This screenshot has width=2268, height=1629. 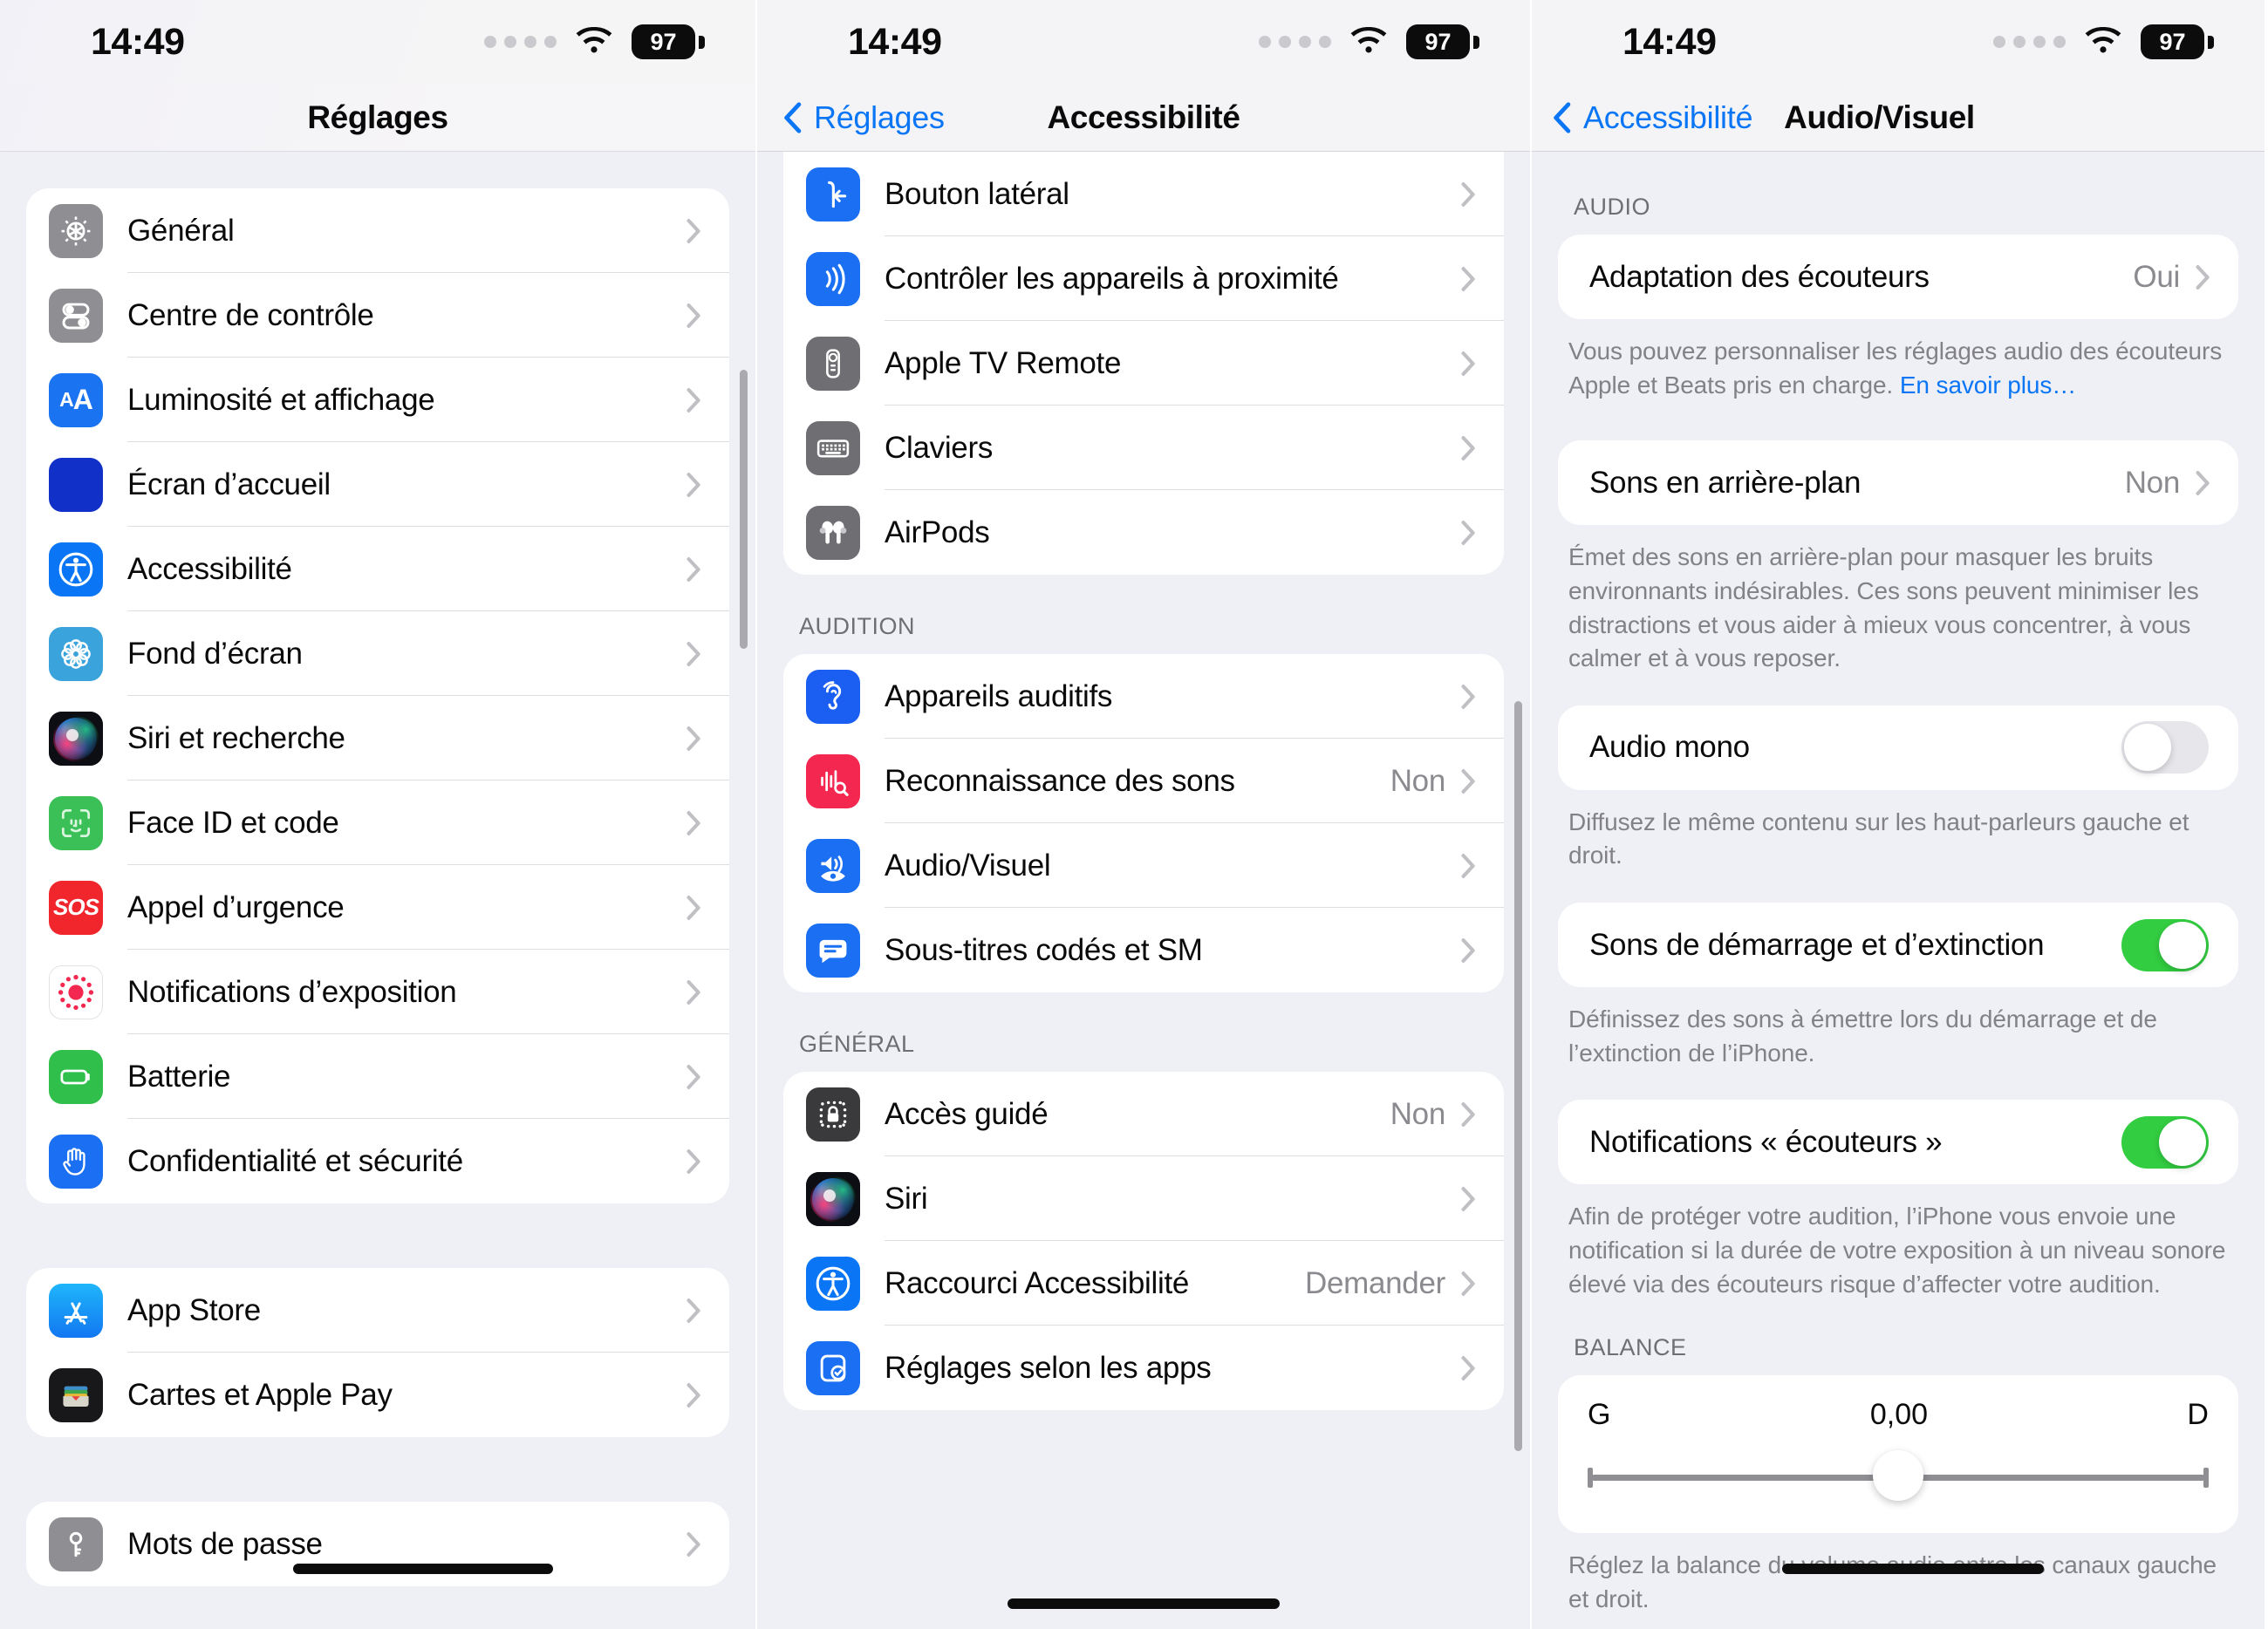 I want to click on slider-tick-right, so click(x=2206, y=1478).